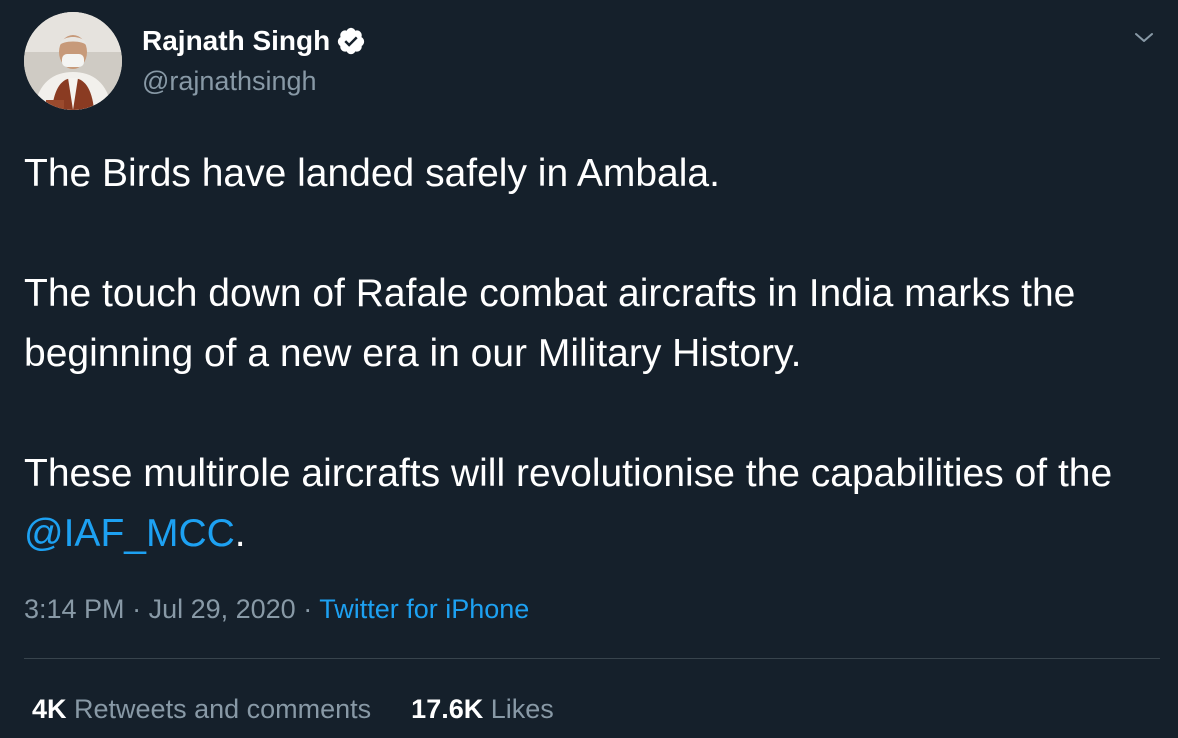  I want to click on tweet-date: Jul 29, 2020, so click(222, 609).